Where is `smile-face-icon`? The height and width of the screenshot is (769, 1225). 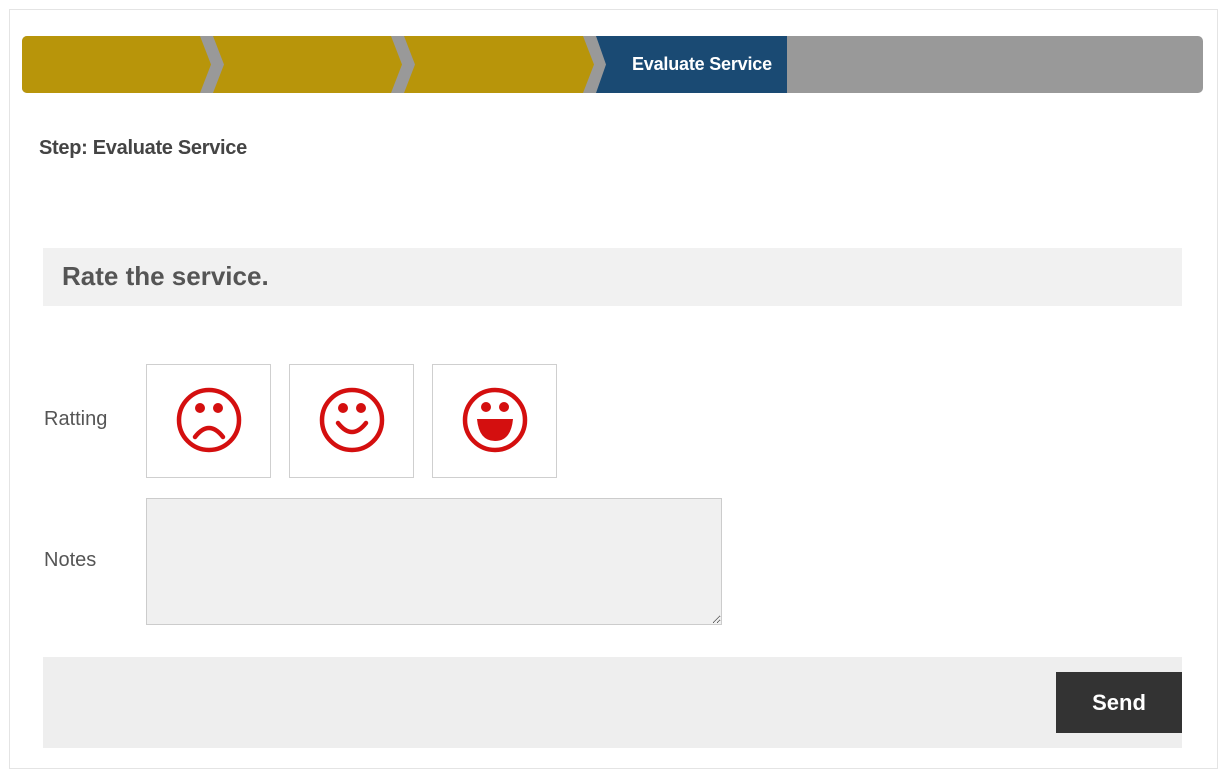 smile-face-icon is located at coordinates (352, 420).